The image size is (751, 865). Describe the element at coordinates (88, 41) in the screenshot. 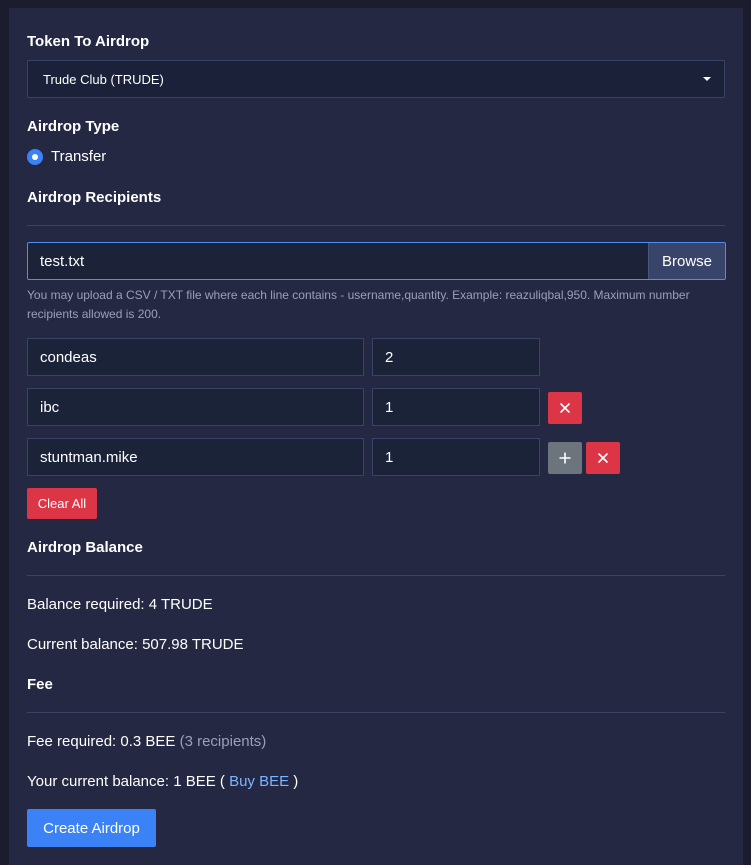

I see `token-heading: Token To Airdrop` at that location.